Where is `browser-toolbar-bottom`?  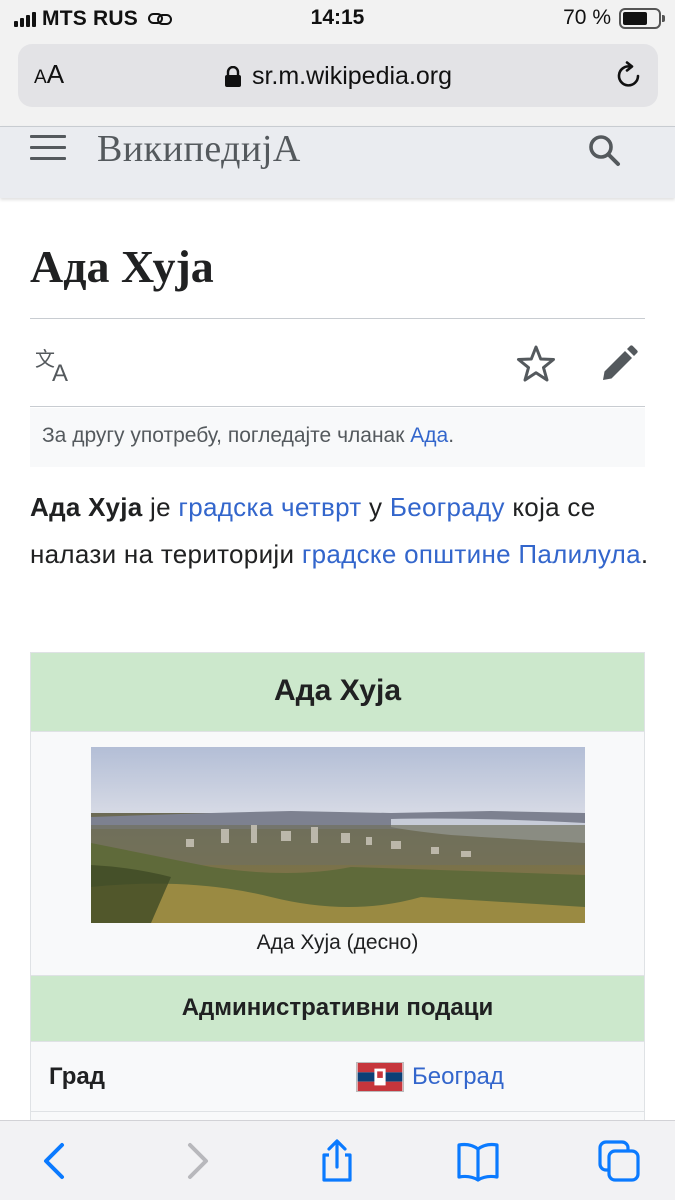 browser-toolbar-bottom is located at coordinates (337, 1160).